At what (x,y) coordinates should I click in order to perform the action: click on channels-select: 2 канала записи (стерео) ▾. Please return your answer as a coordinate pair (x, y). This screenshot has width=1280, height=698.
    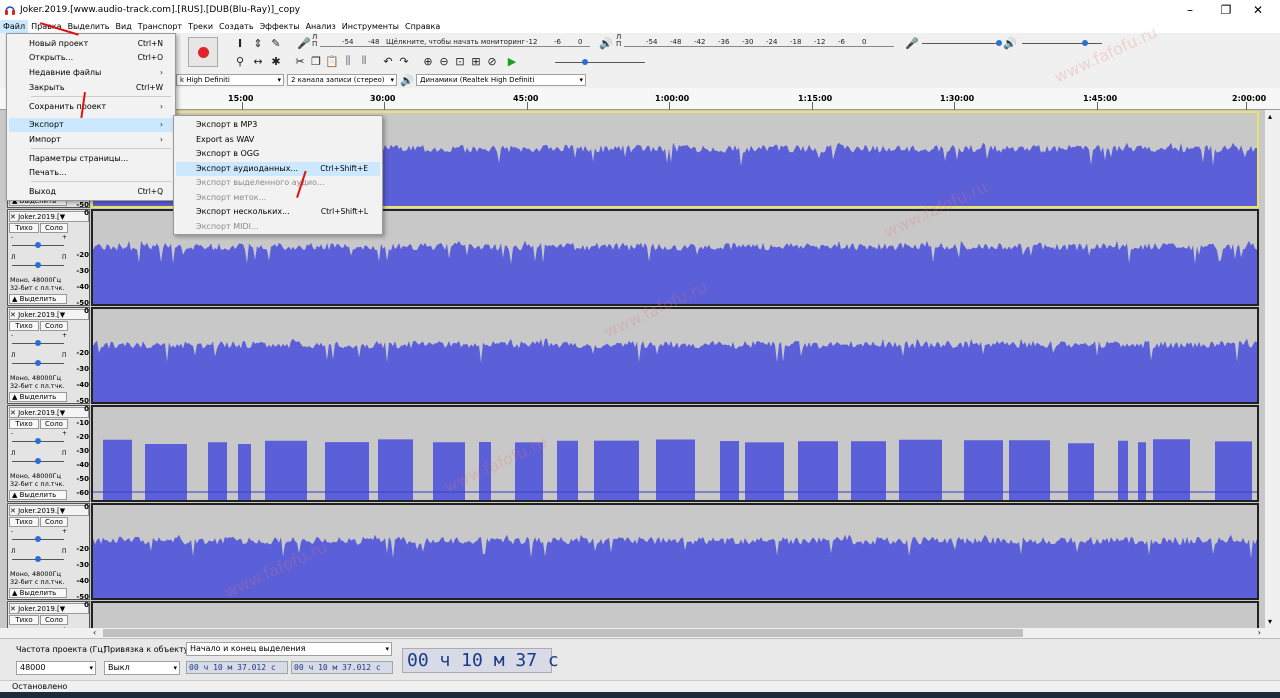
    Looking at the image, I should click on (342, 80).